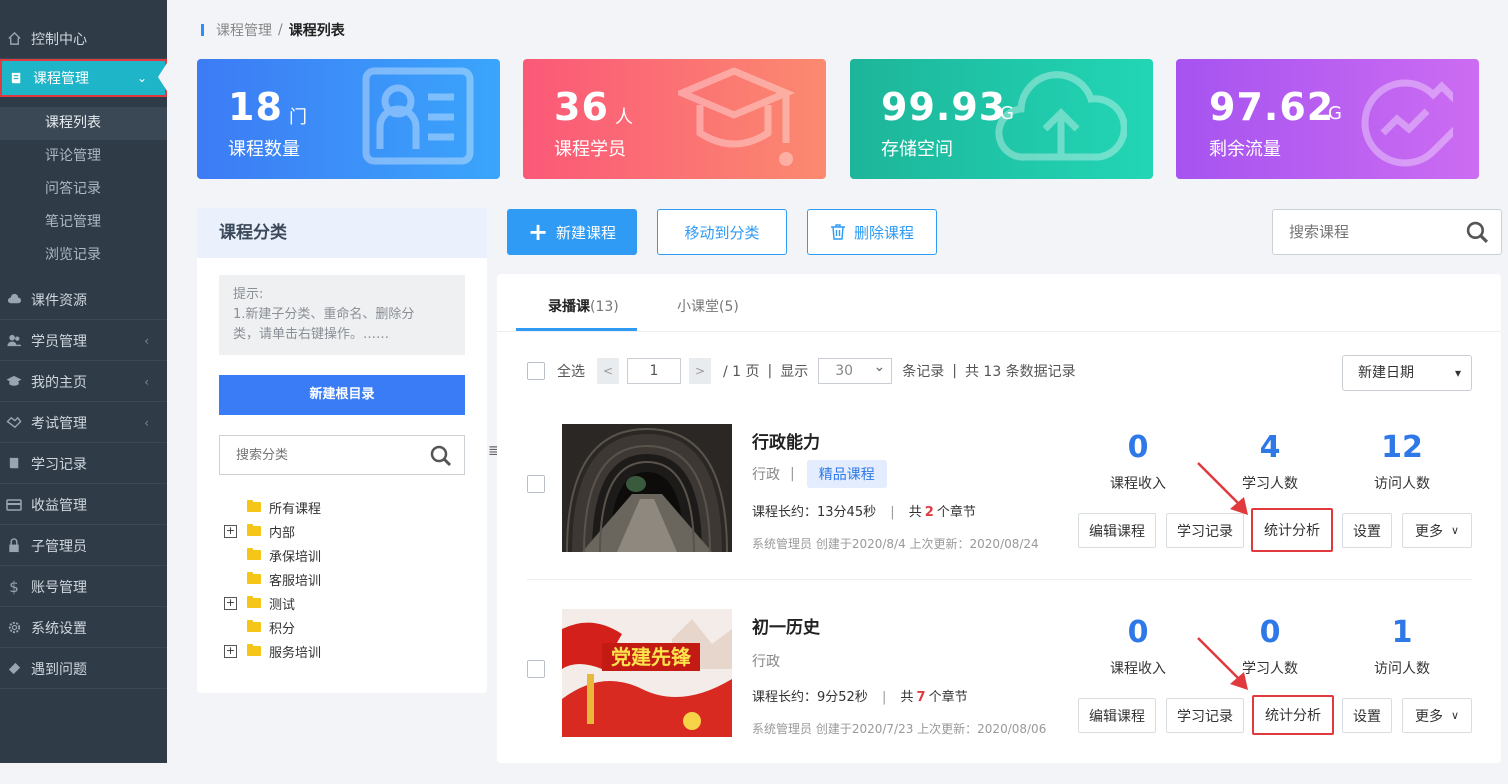 This screenshot has height=784, width=1508. What do you see at coordinates (14, 39) in the screenshot?
I see `home-icon` at bounding box center [14, 39].